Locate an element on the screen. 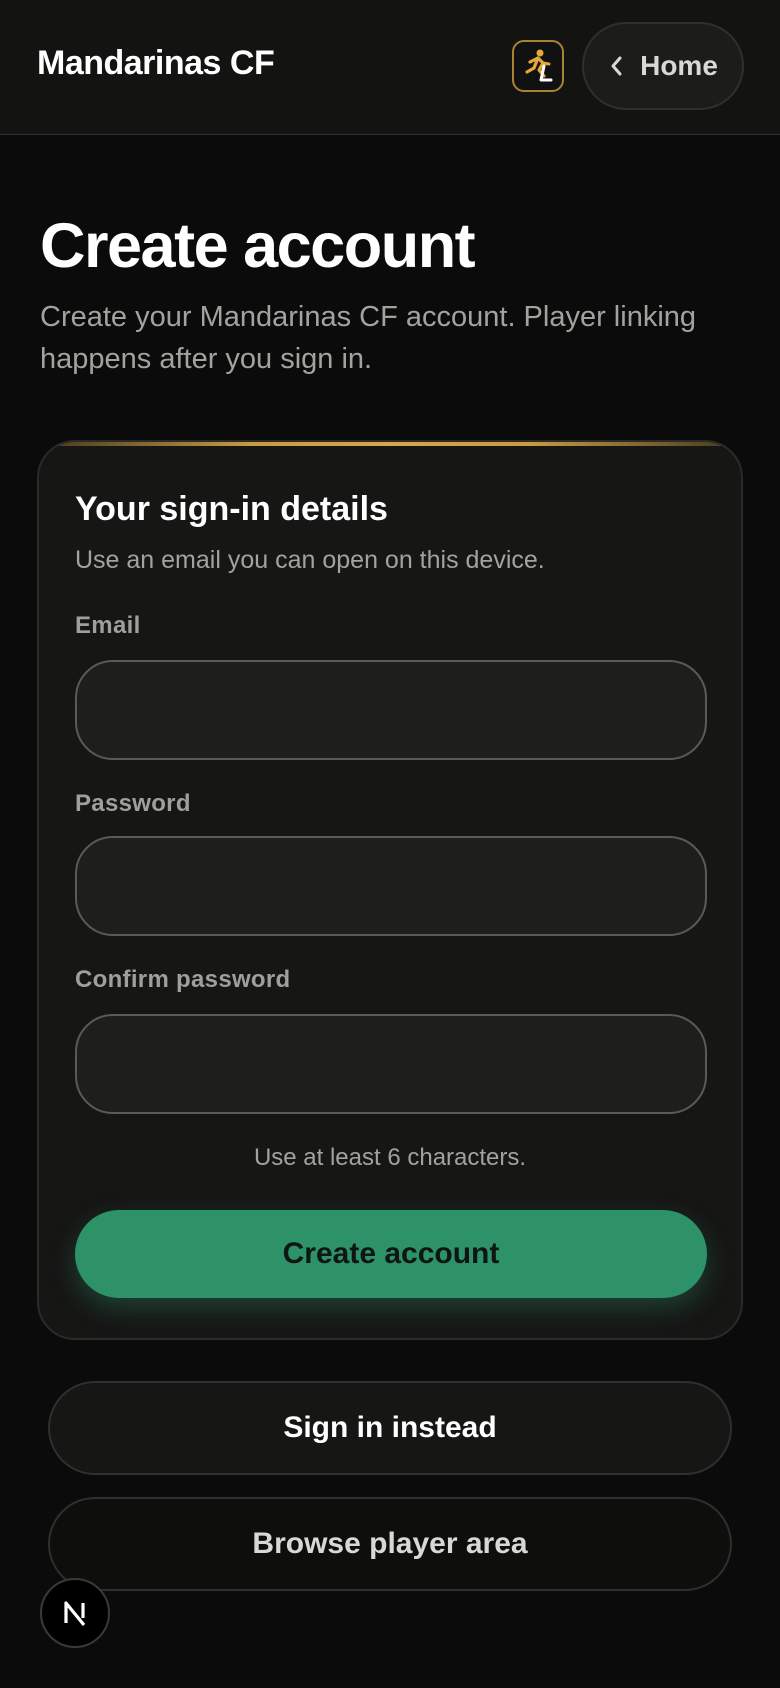 The width and height of the screenshot is (780, 1688). n-letter-icon is located at coordinates (75, 1614).